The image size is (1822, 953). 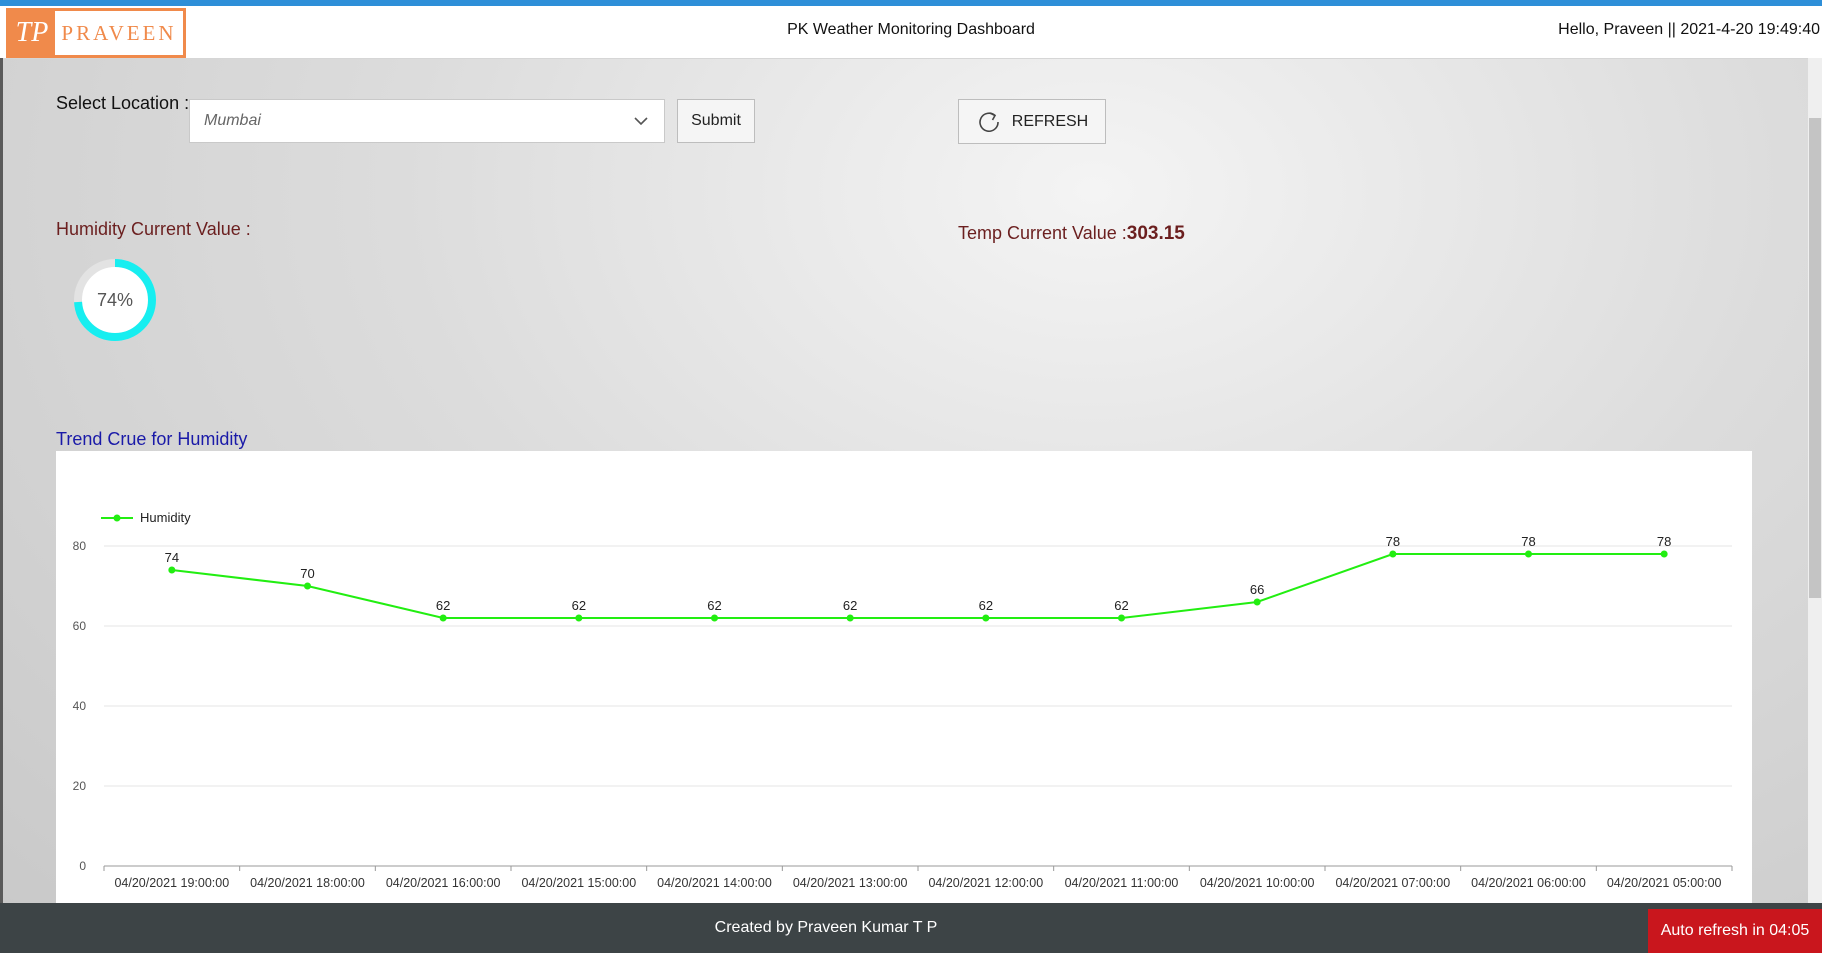 What do you see at coordinates (641, 121) in the screenshot?
I see `chevron-down-icon` at bounding box center [641, 121].